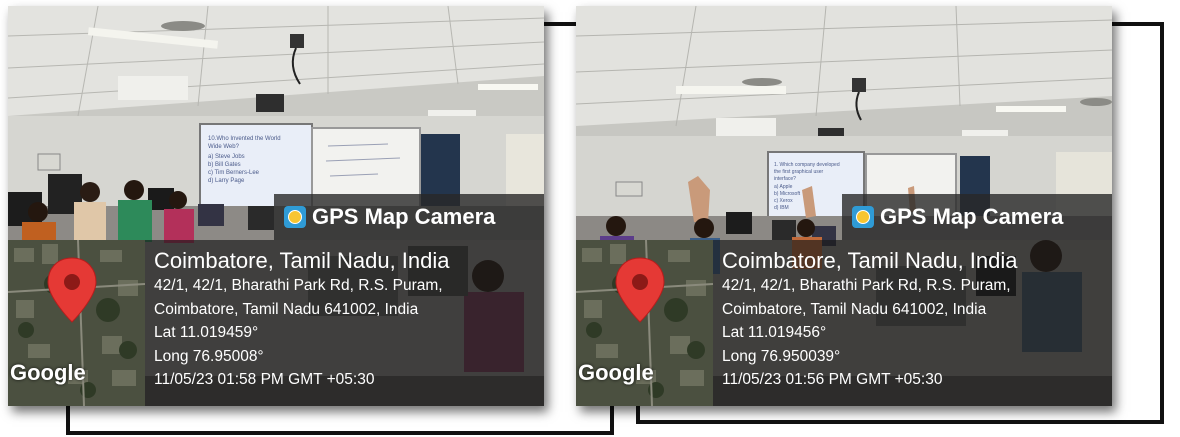 This screenshot has height=437, width=1180. Describe the element at coordinates (226, 181) in the screenshot. I see `svg-text: d) Larry Page` at that location.